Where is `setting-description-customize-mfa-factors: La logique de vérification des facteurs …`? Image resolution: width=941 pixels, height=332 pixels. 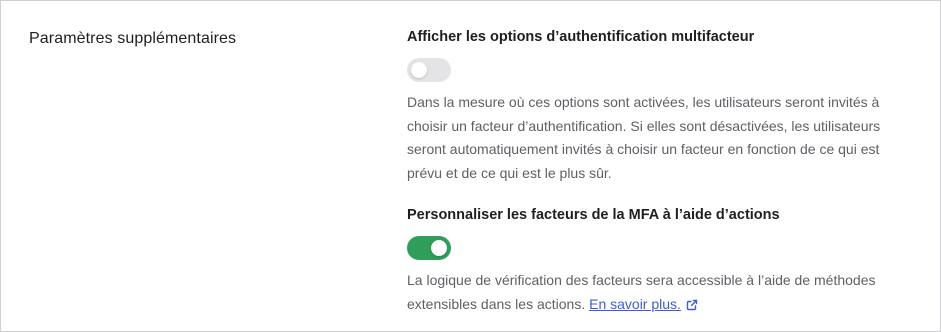
setting-description-customize-mfa-factors: La logique de vérification des facteurs … is located at coordinates (662, 293).